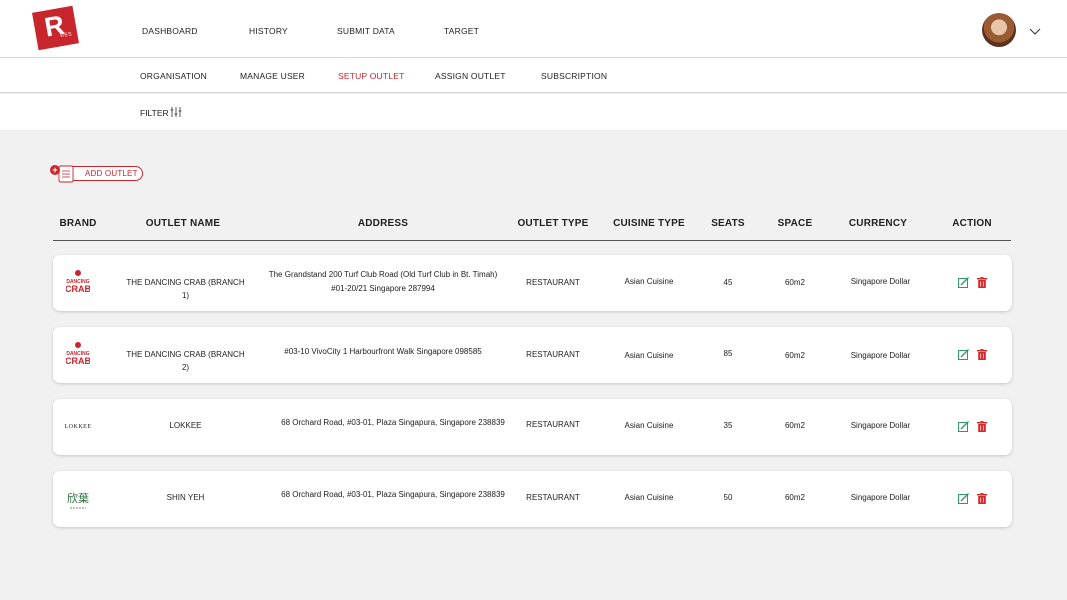 Image resolution: width=1067 pixels, height=600 pixels. I want to click on logo-lokkee-text: LOKKEE, so click(78, 427).